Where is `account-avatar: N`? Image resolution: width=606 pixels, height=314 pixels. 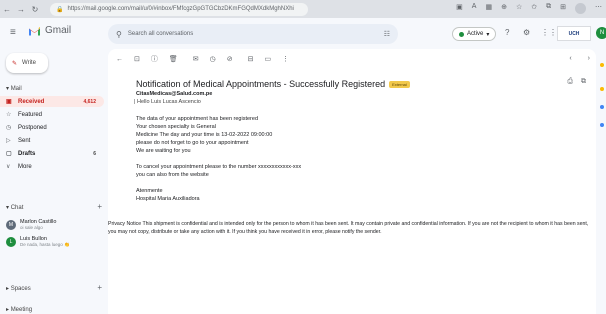
account-avatar: N is located at coordinates (601, 33).